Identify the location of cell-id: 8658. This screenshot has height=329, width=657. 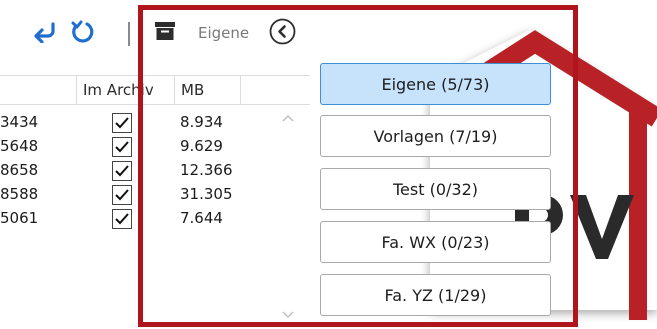
(19, 170).